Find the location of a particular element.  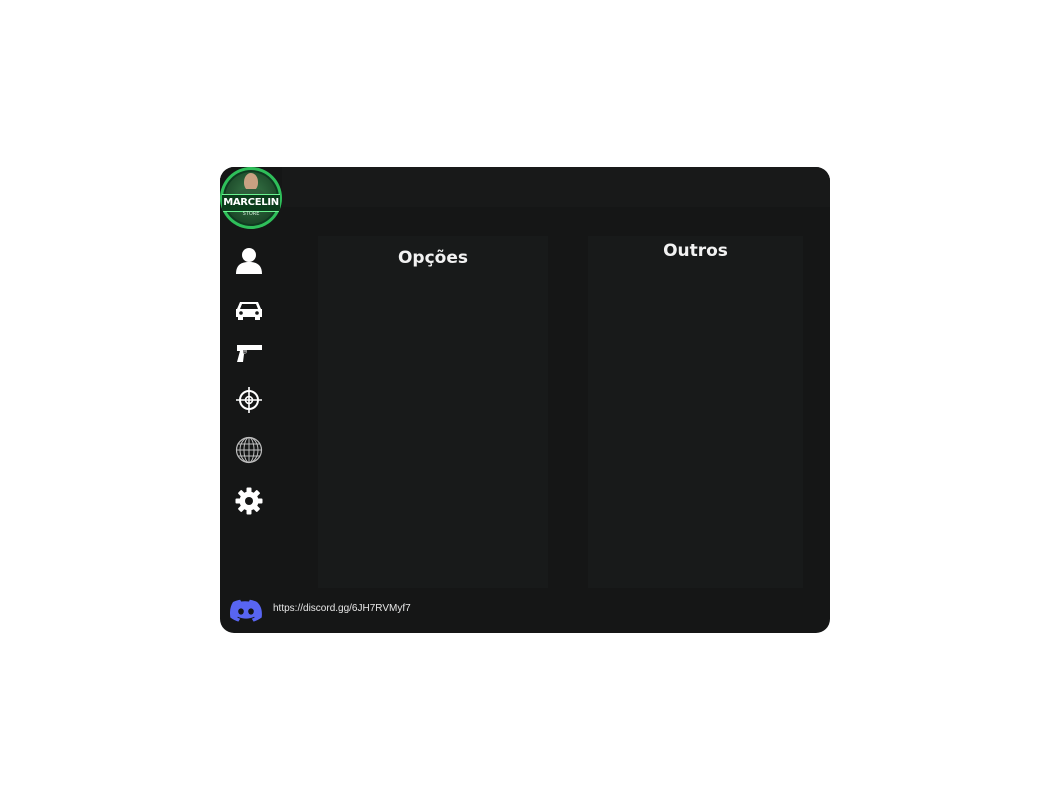

discord-icon is located at coordinates (246, 611).